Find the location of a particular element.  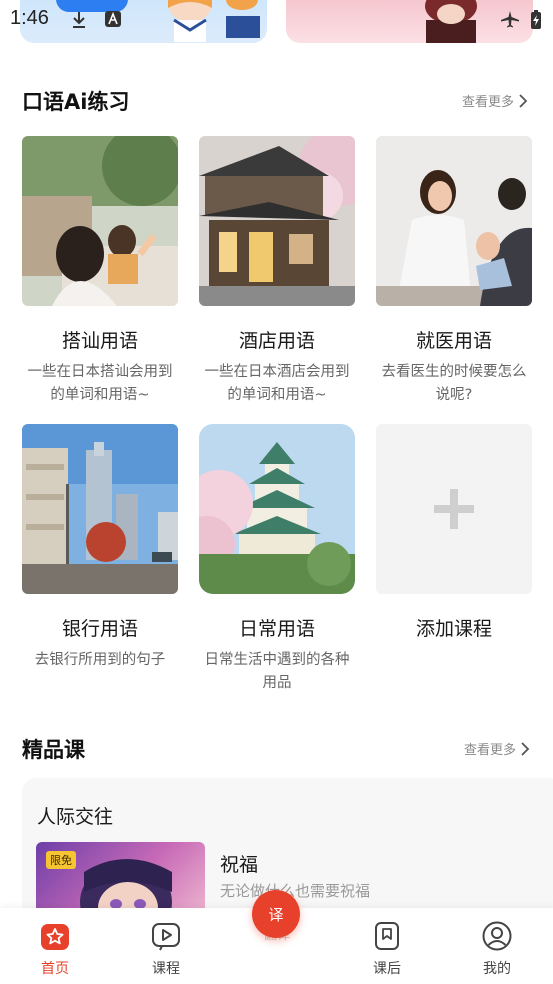

add-course-box is located at coordinates (454, 509).